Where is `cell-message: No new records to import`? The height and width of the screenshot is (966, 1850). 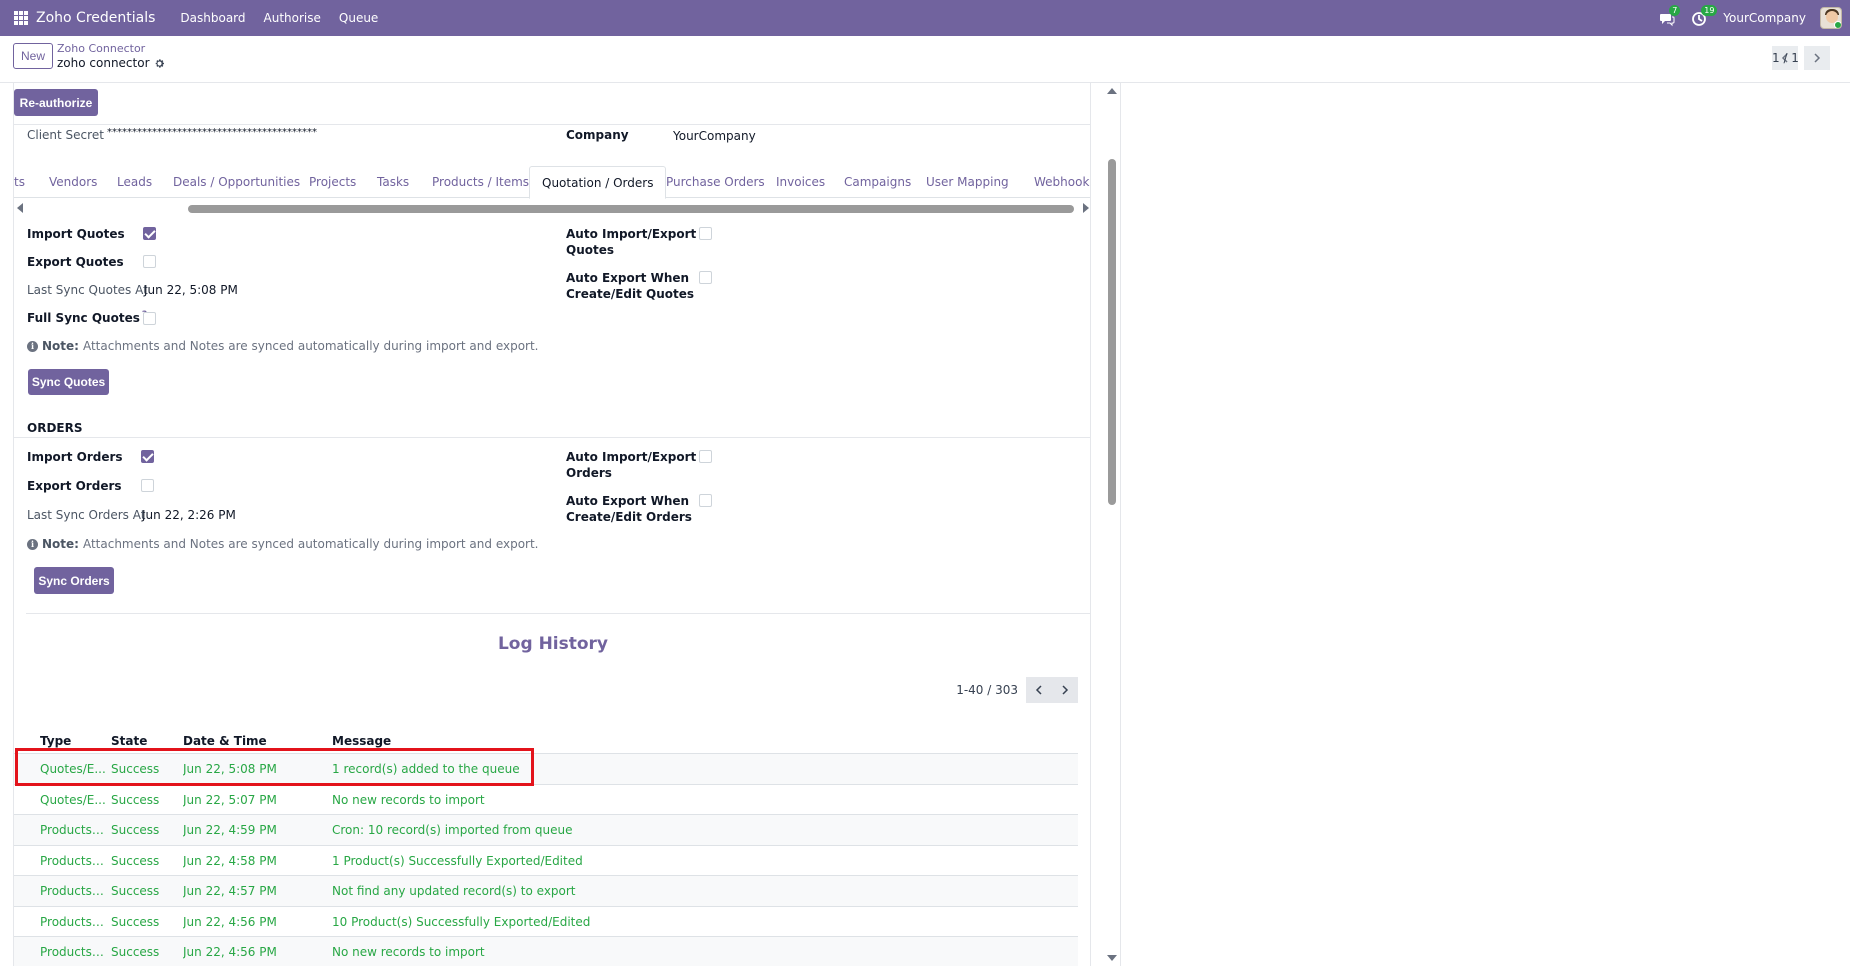 cell-message: No new records to import is located at coordinates (408, 799).